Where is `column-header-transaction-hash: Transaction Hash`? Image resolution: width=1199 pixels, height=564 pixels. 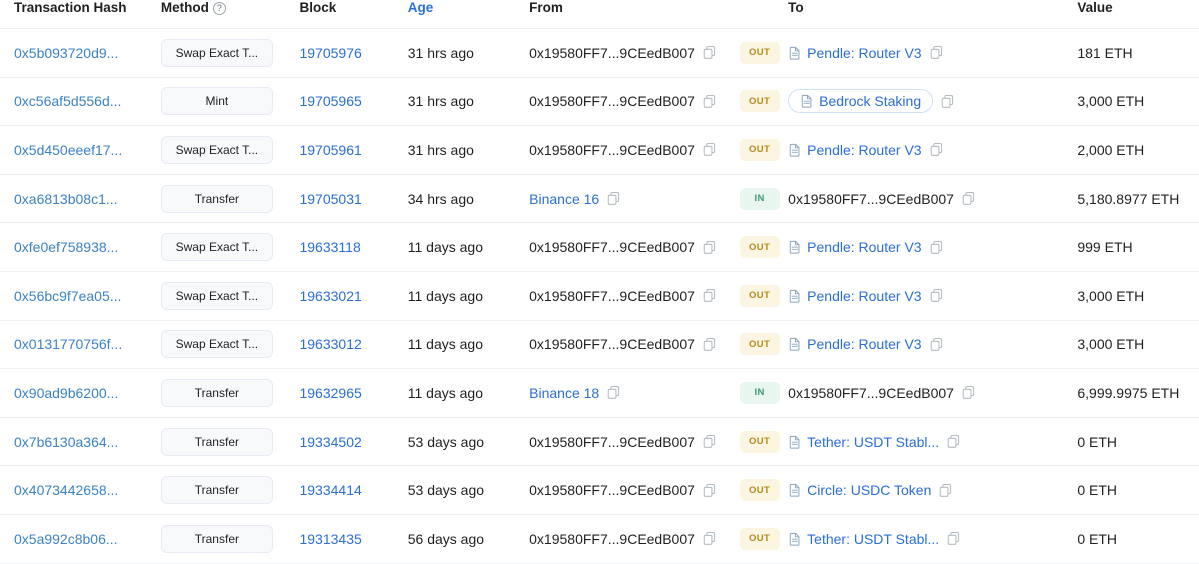
column-header-transaction-hash: Transaction Hash is located at coordinates (80, 14).